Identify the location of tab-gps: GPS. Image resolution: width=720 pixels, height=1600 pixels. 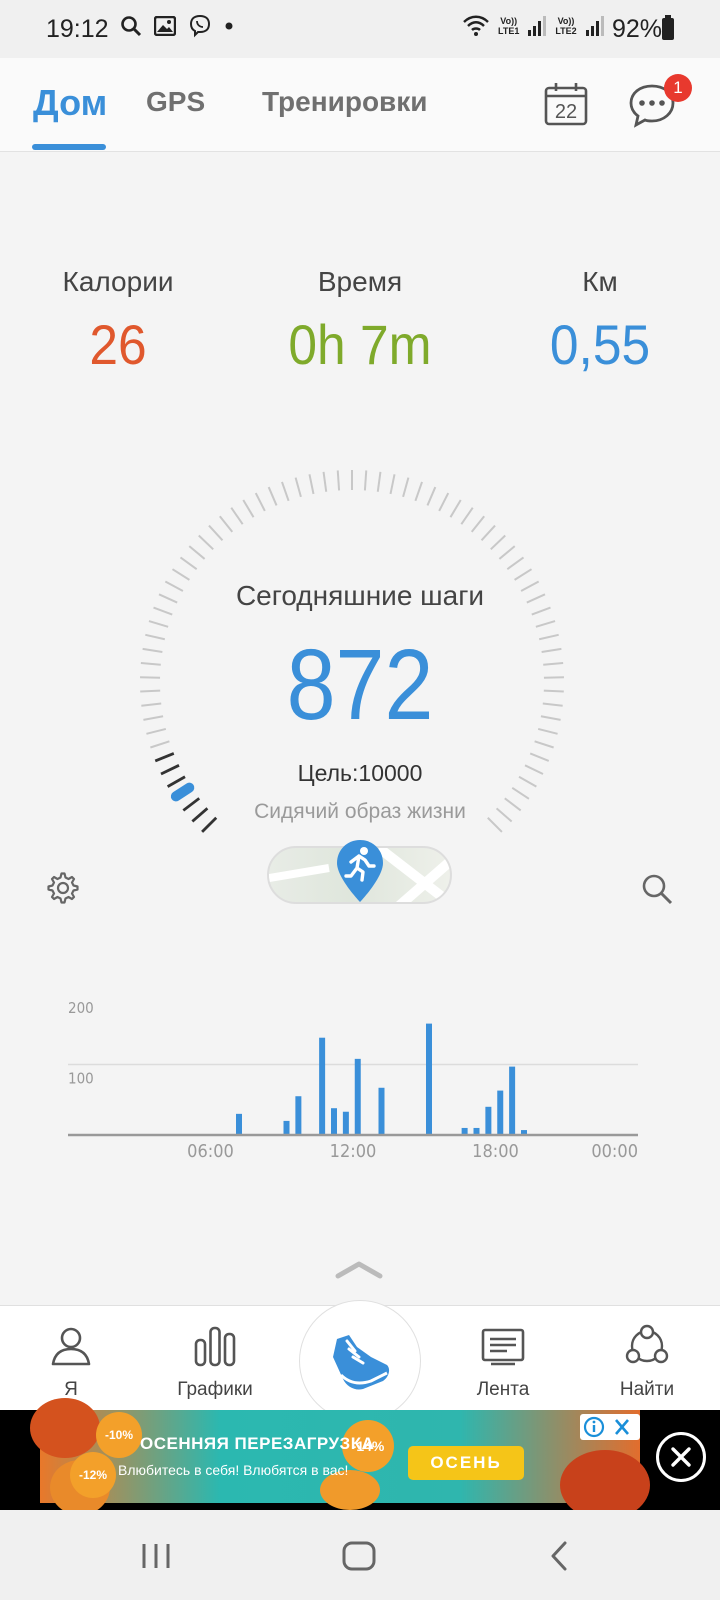
(175, 102).